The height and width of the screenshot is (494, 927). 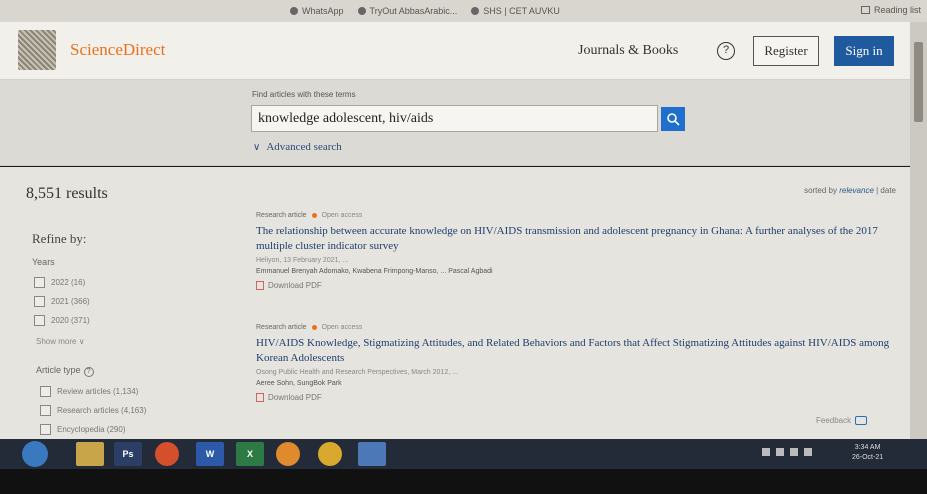 I want to click on year-filter-checkbox: 2020 (371), so click(x=62, y=320).